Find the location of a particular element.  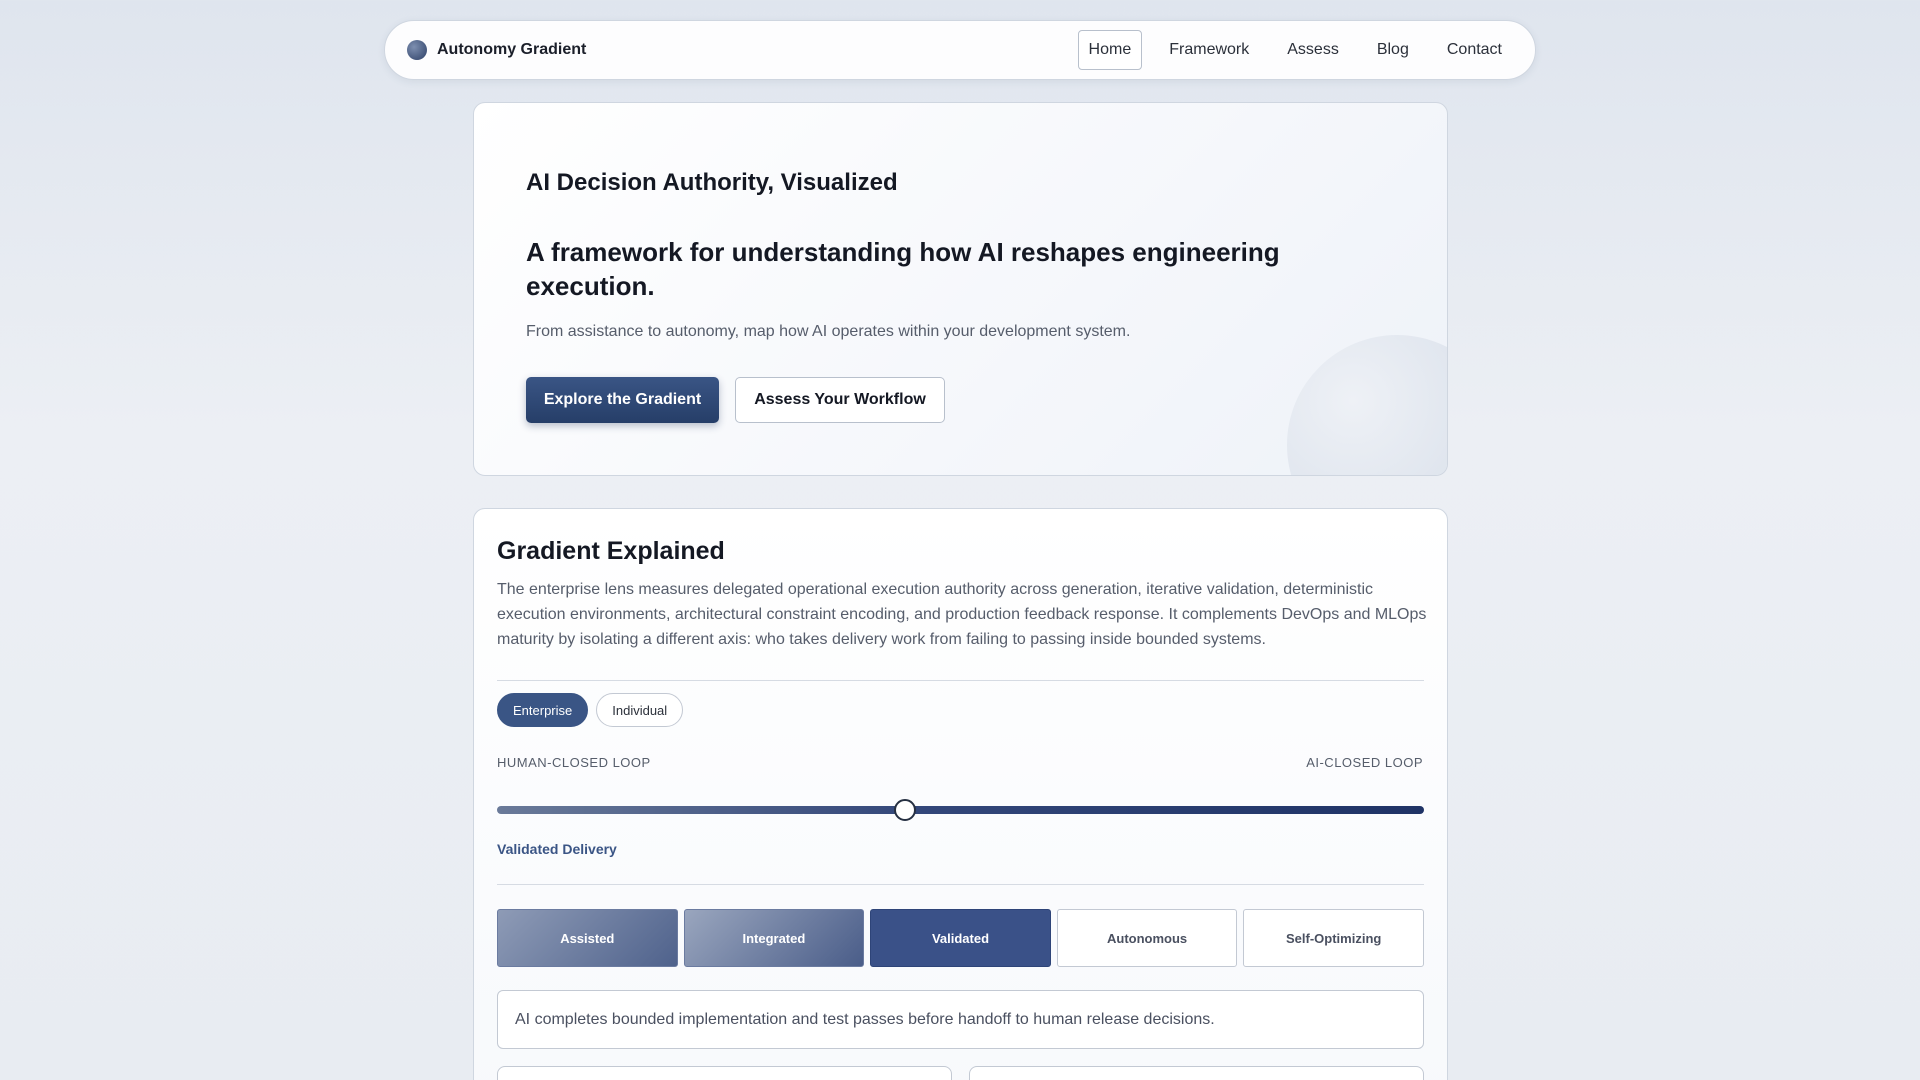

gradient-title: Gradient Explained is located at coordinates (611, 551).